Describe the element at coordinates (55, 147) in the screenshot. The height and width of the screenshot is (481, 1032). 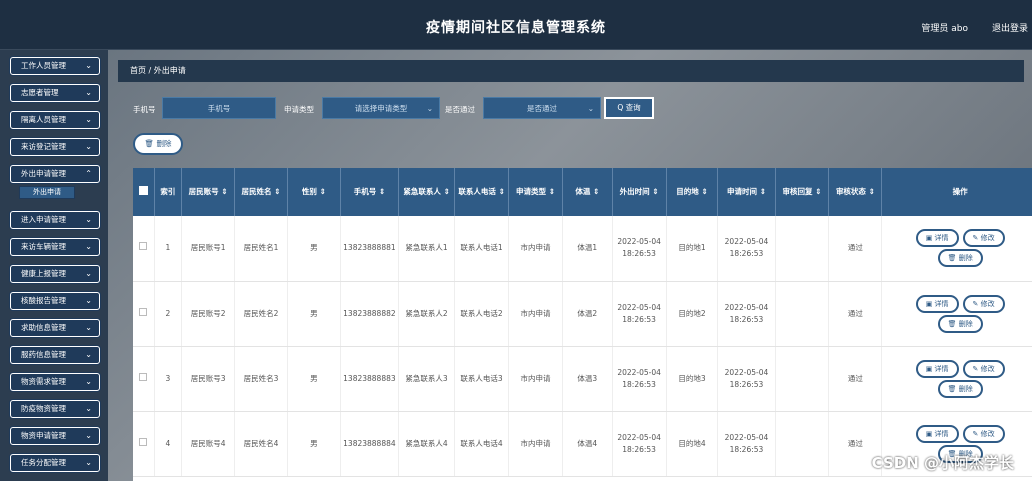
I see `sidebar-item-visit: 来访登记管理 ⌄` at that location.